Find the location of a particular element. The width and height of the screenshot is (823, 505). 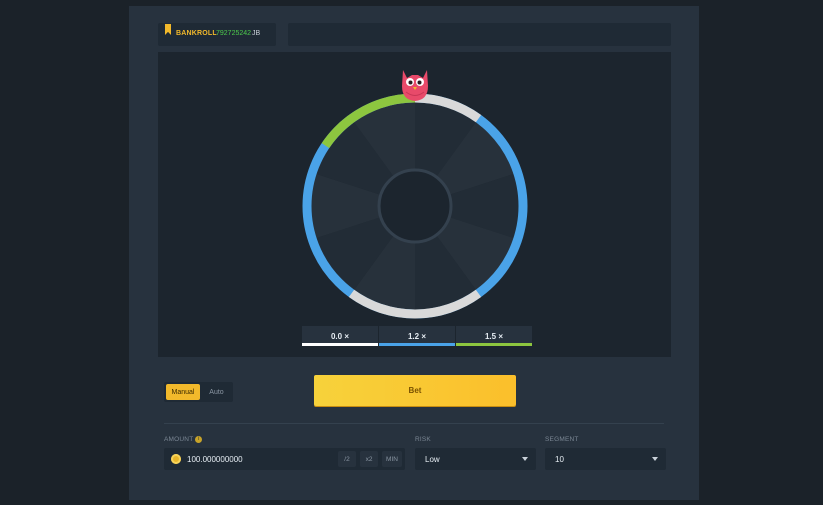

wheel-hub is located at coordinates (415, 206).